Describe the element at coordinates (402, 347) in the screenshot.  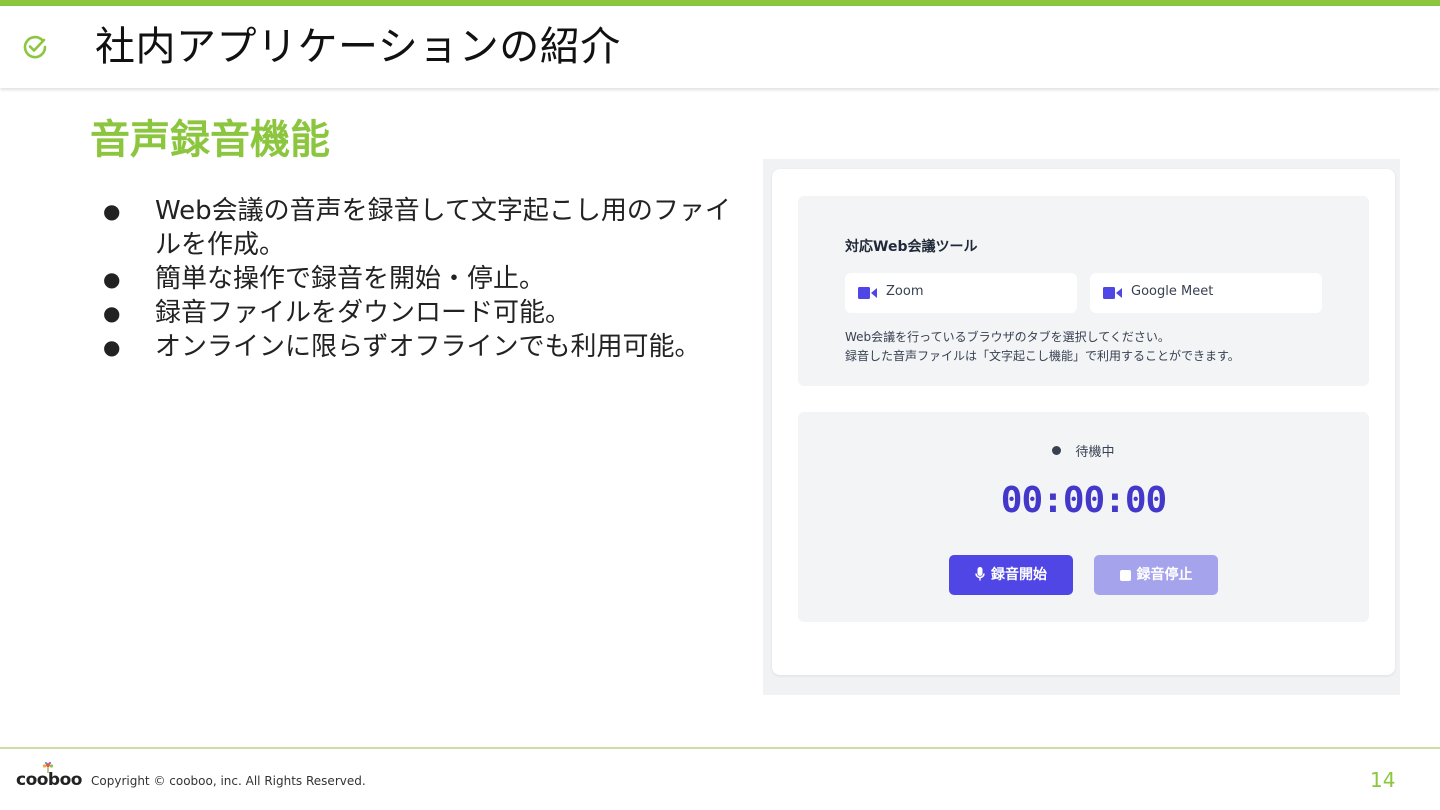
I see `list-item: ● オンラインに限らずオフラインでも利用可能。` at that location.